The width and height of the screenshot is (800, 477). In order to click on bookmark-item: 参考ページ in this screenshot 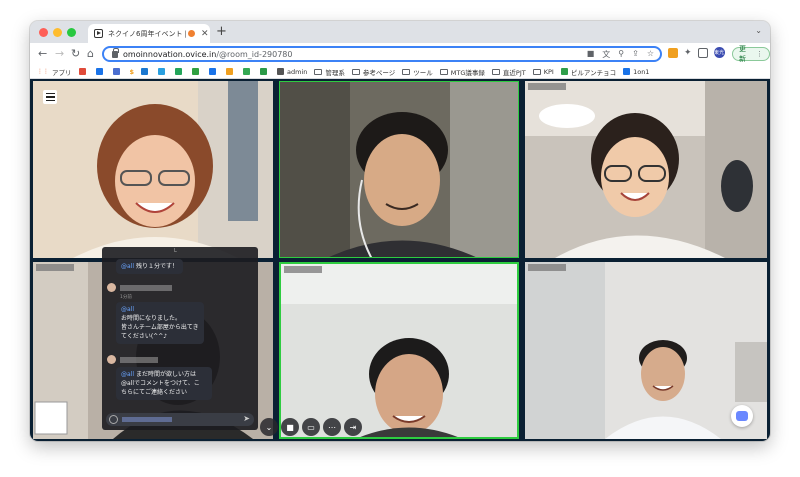, I will do `click(373, 72)`.